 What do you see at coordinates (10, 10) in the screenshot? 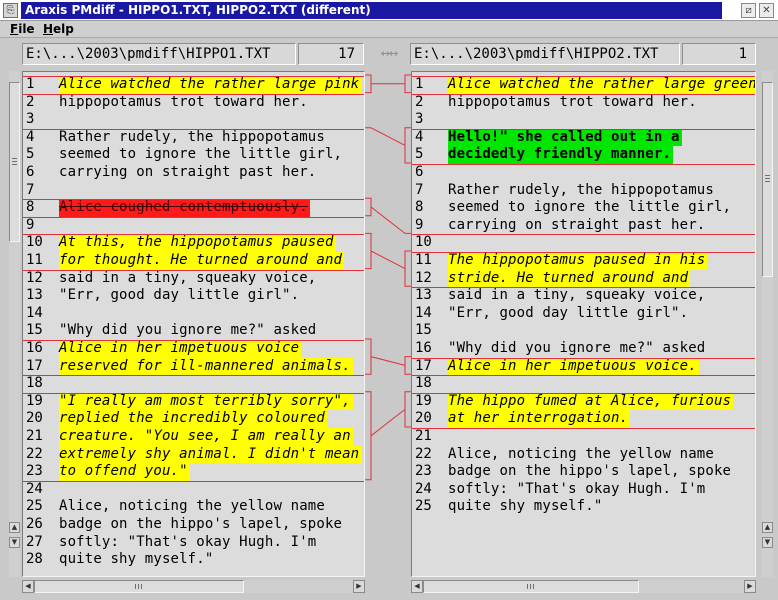
I see `app-icon: ⎘` at bounding box center [10, 10].